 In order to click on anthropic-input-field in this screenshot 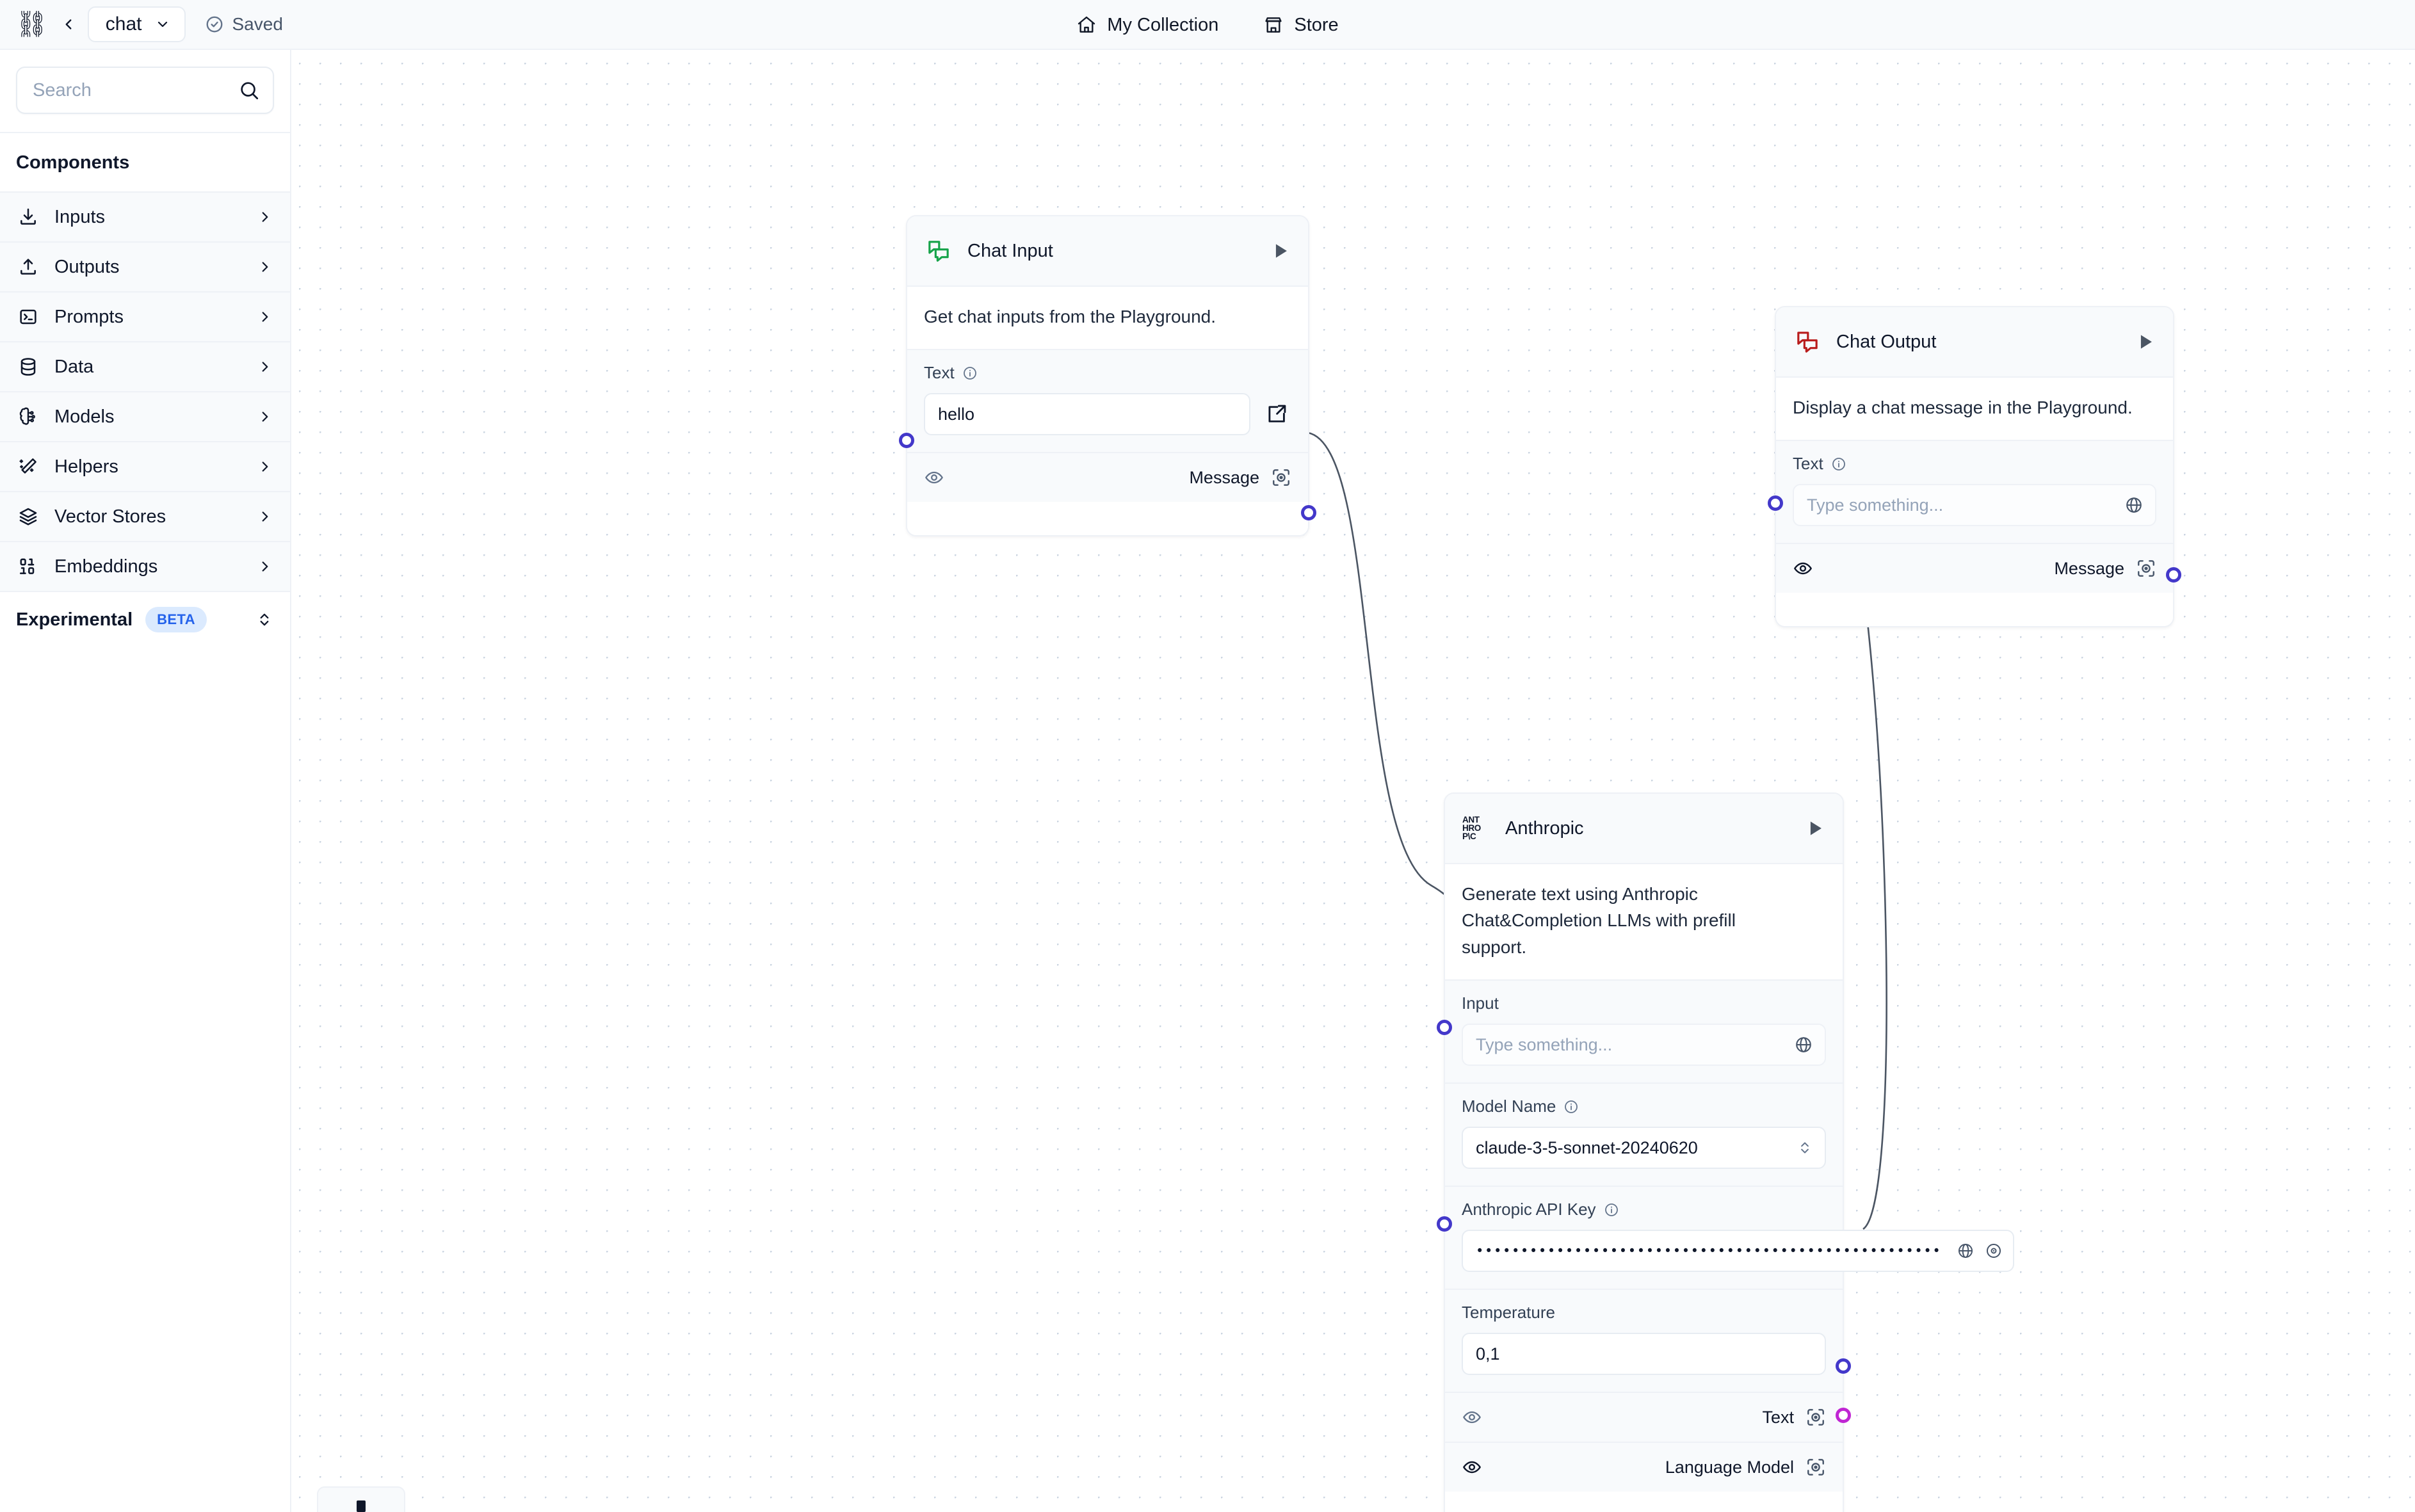, I will do `click(1644, 1045)`.